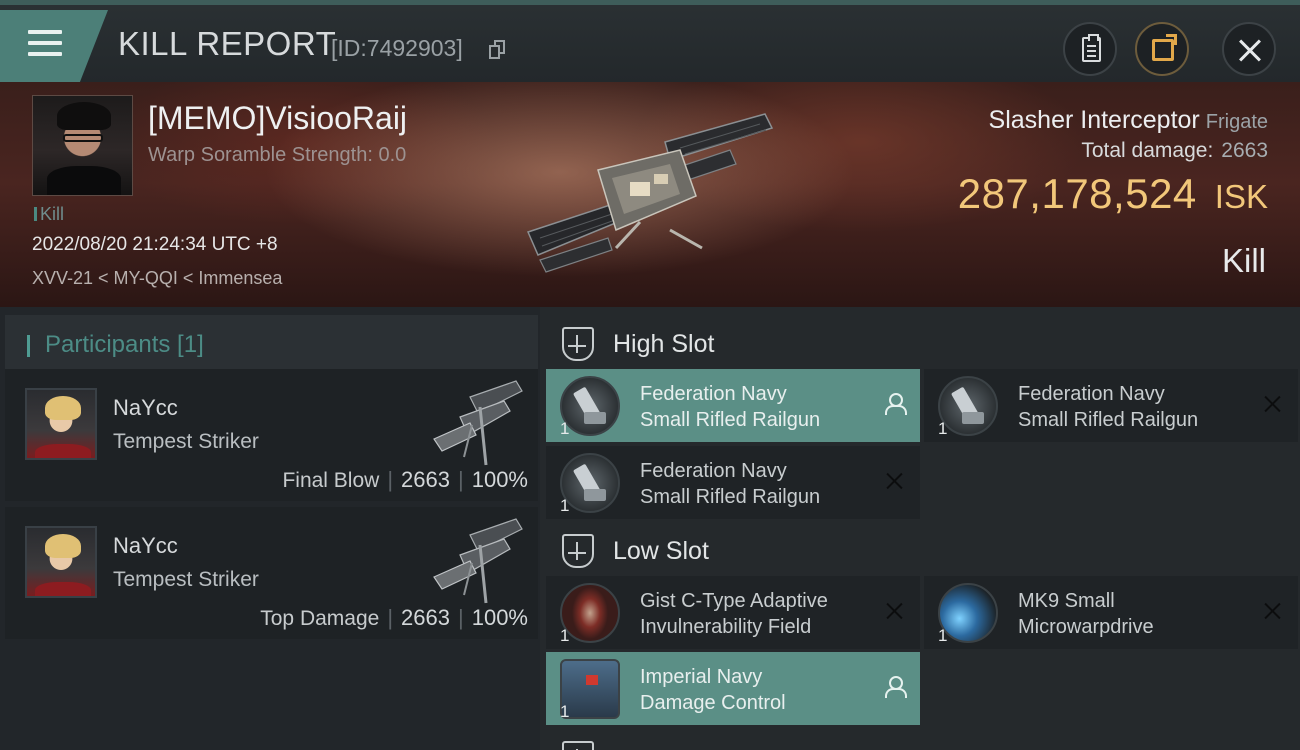 This screenshot has height=750, width=1300. I want to click on kill-marker-icon, so click(35, 214).